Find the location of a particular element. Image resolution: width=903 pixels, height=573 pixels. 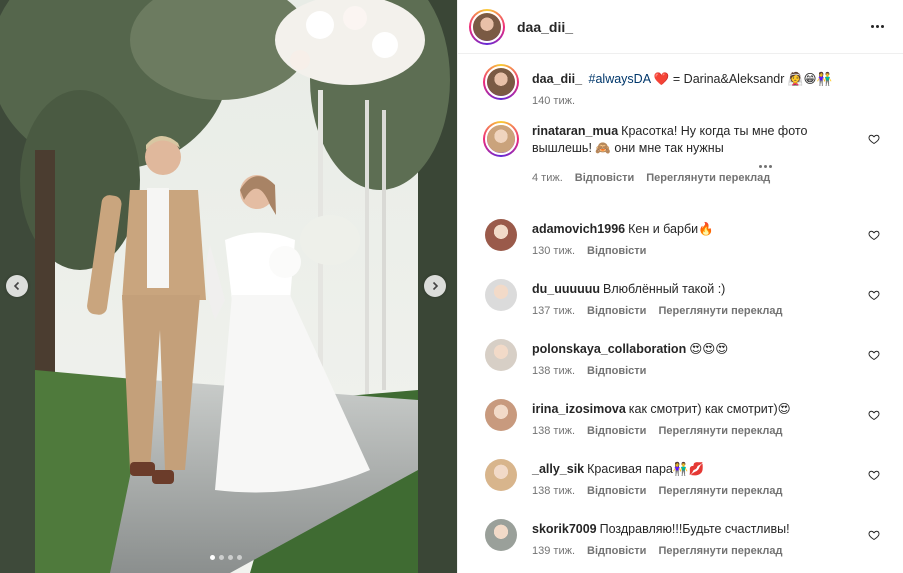

comment-meta: 139 тиж. Відповісти Переглянути переклад is located at coordinates (700, 551).